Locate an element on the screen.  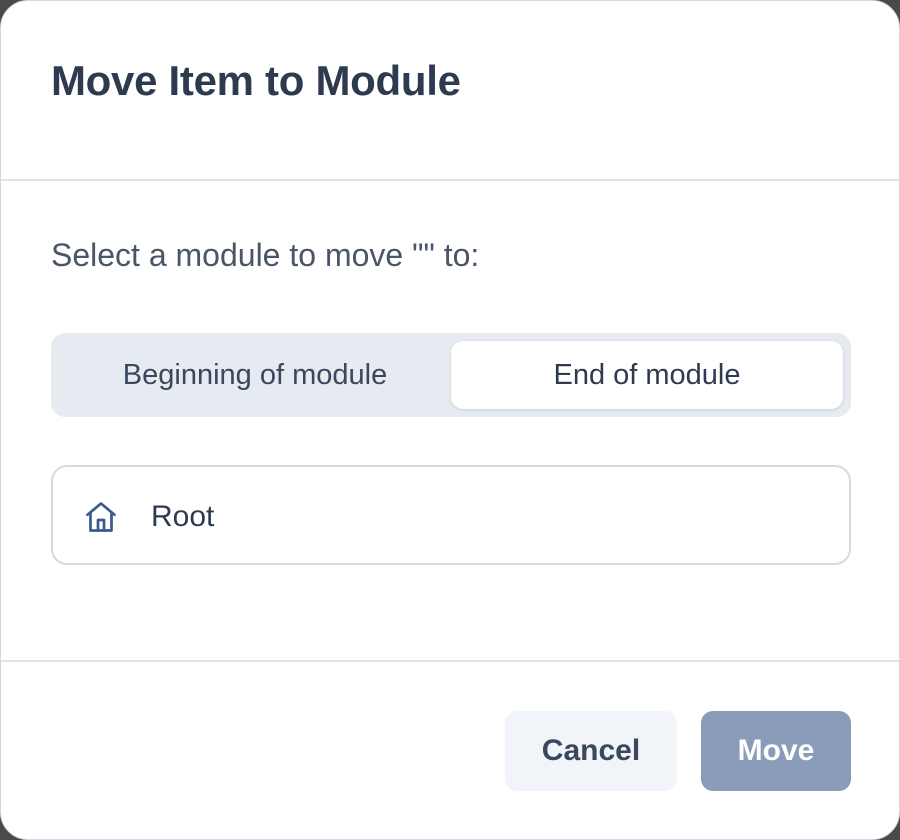
dialog-prompt: Select a module to move "" to: is located at coordinates (265, 255).